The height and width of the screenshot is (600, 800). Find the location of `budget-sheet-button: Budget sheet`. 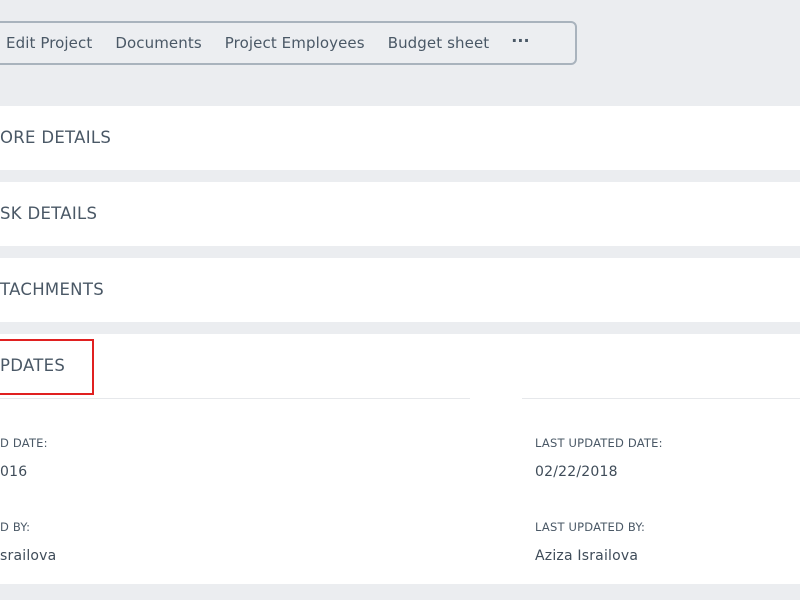

budget-sheet-button: Budget sheet is located at coordinates (439, 43).